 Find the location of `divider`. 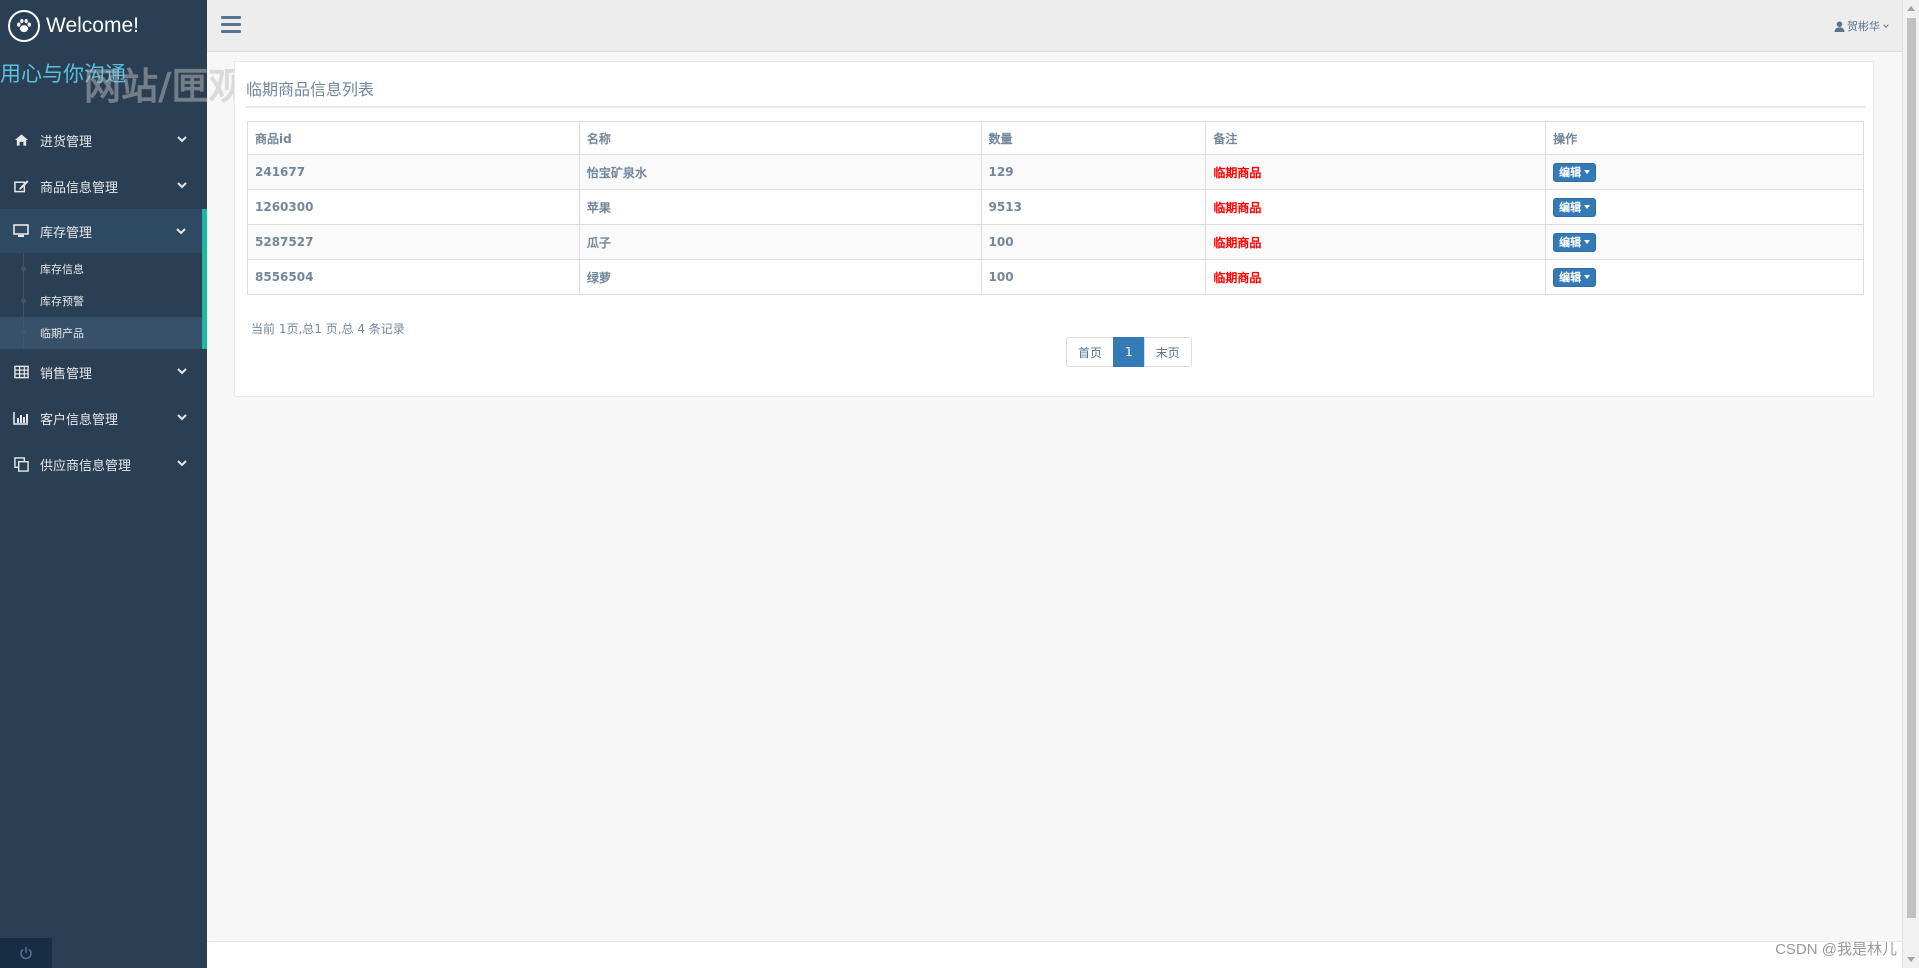

divider is located at coordinates (1055, 107).